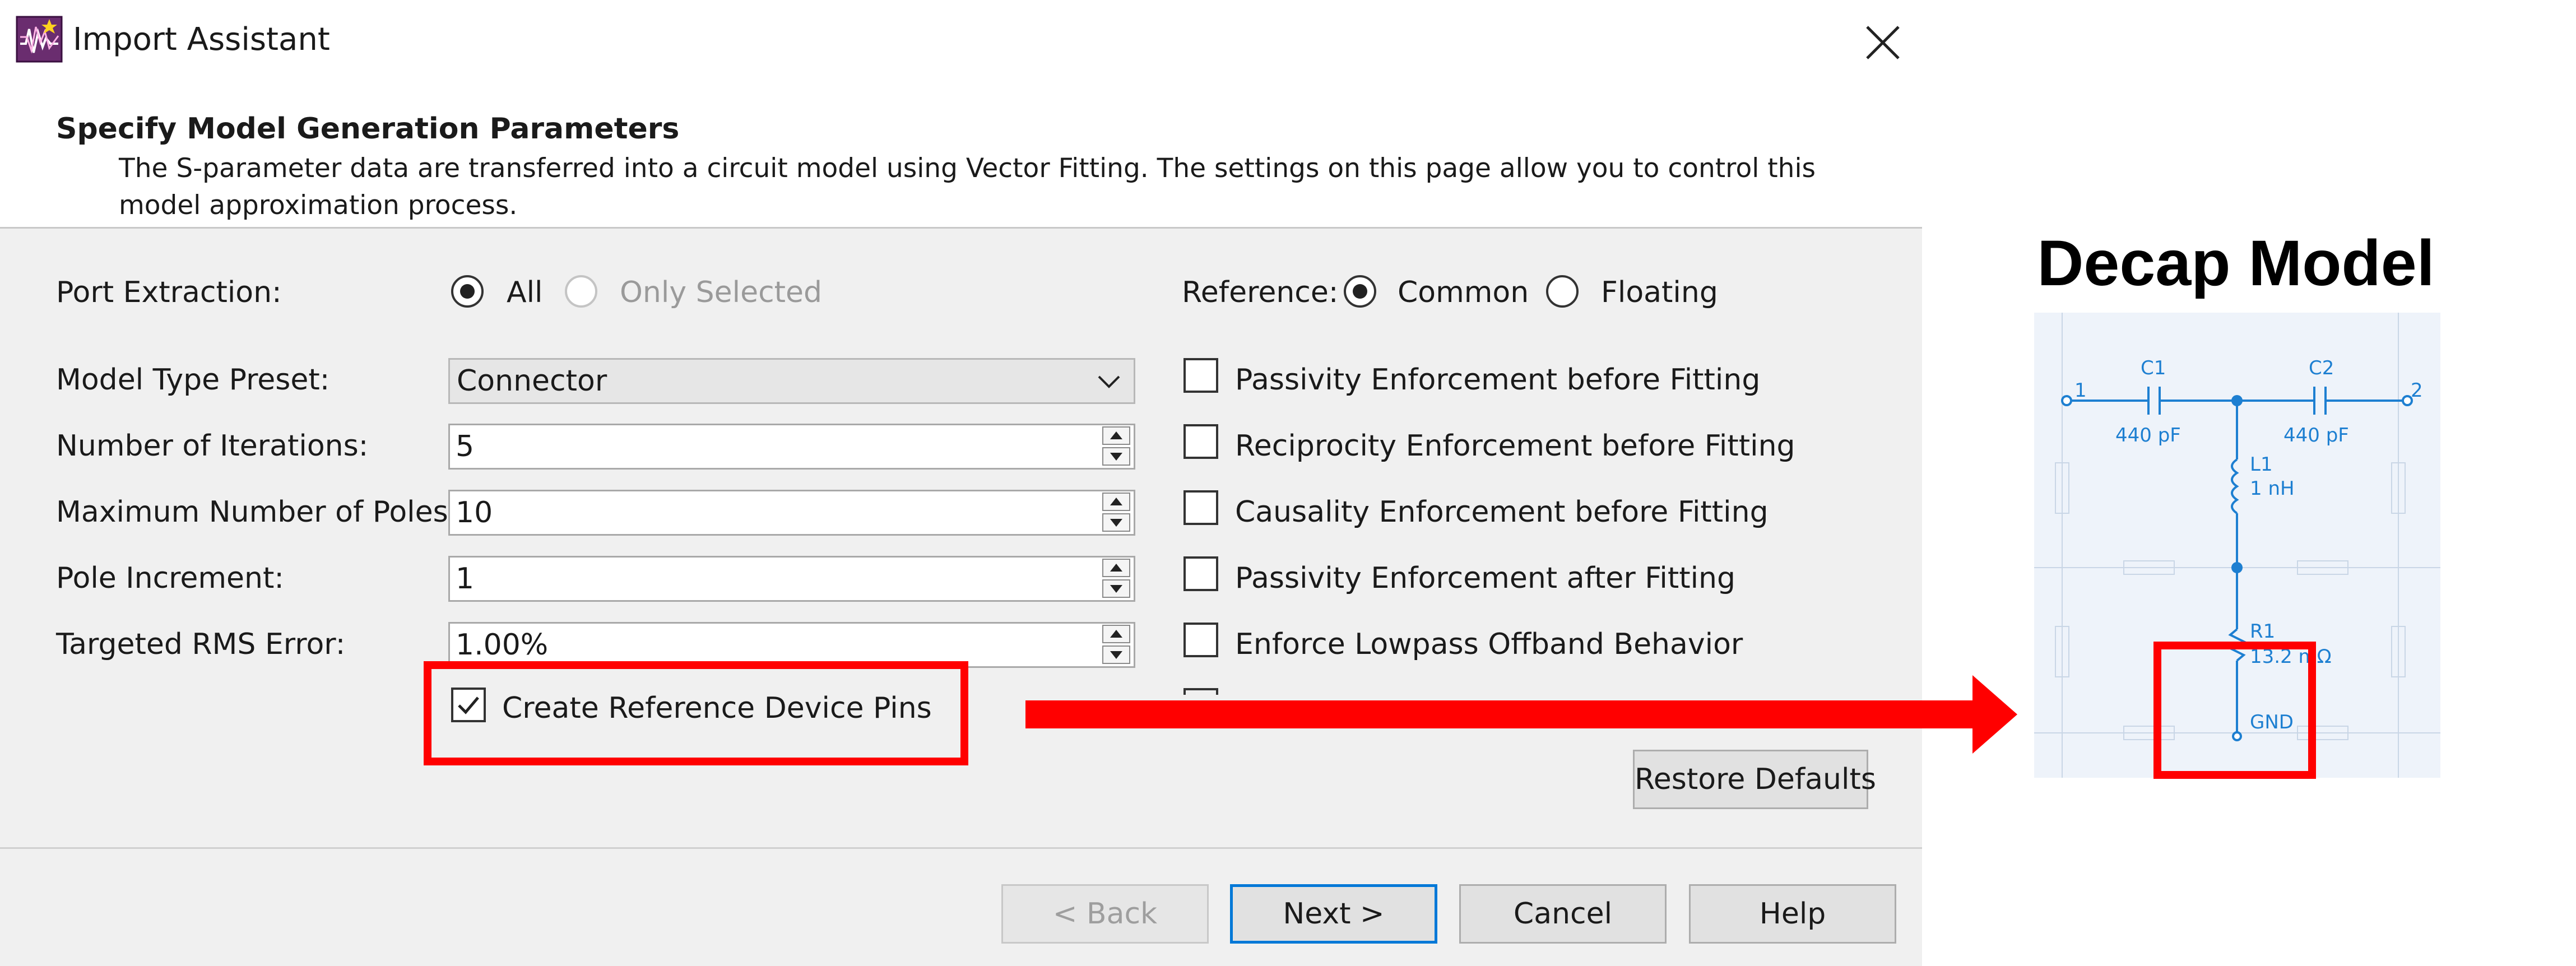 This screenshot has width=2576, height=966. What do you see at coordinates (1200, 507) in the screenshot?
I see `causality-before-checkbox` at bounding box center [1200, 507].